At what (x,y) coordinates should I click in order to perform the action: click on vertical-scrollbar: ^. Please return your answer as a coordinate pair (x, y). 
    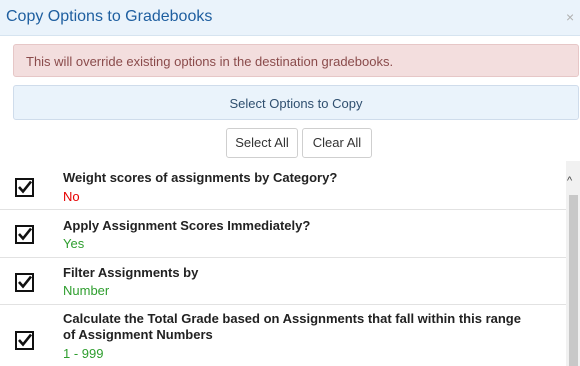
    Looking at the image, I should click on (573, 263).